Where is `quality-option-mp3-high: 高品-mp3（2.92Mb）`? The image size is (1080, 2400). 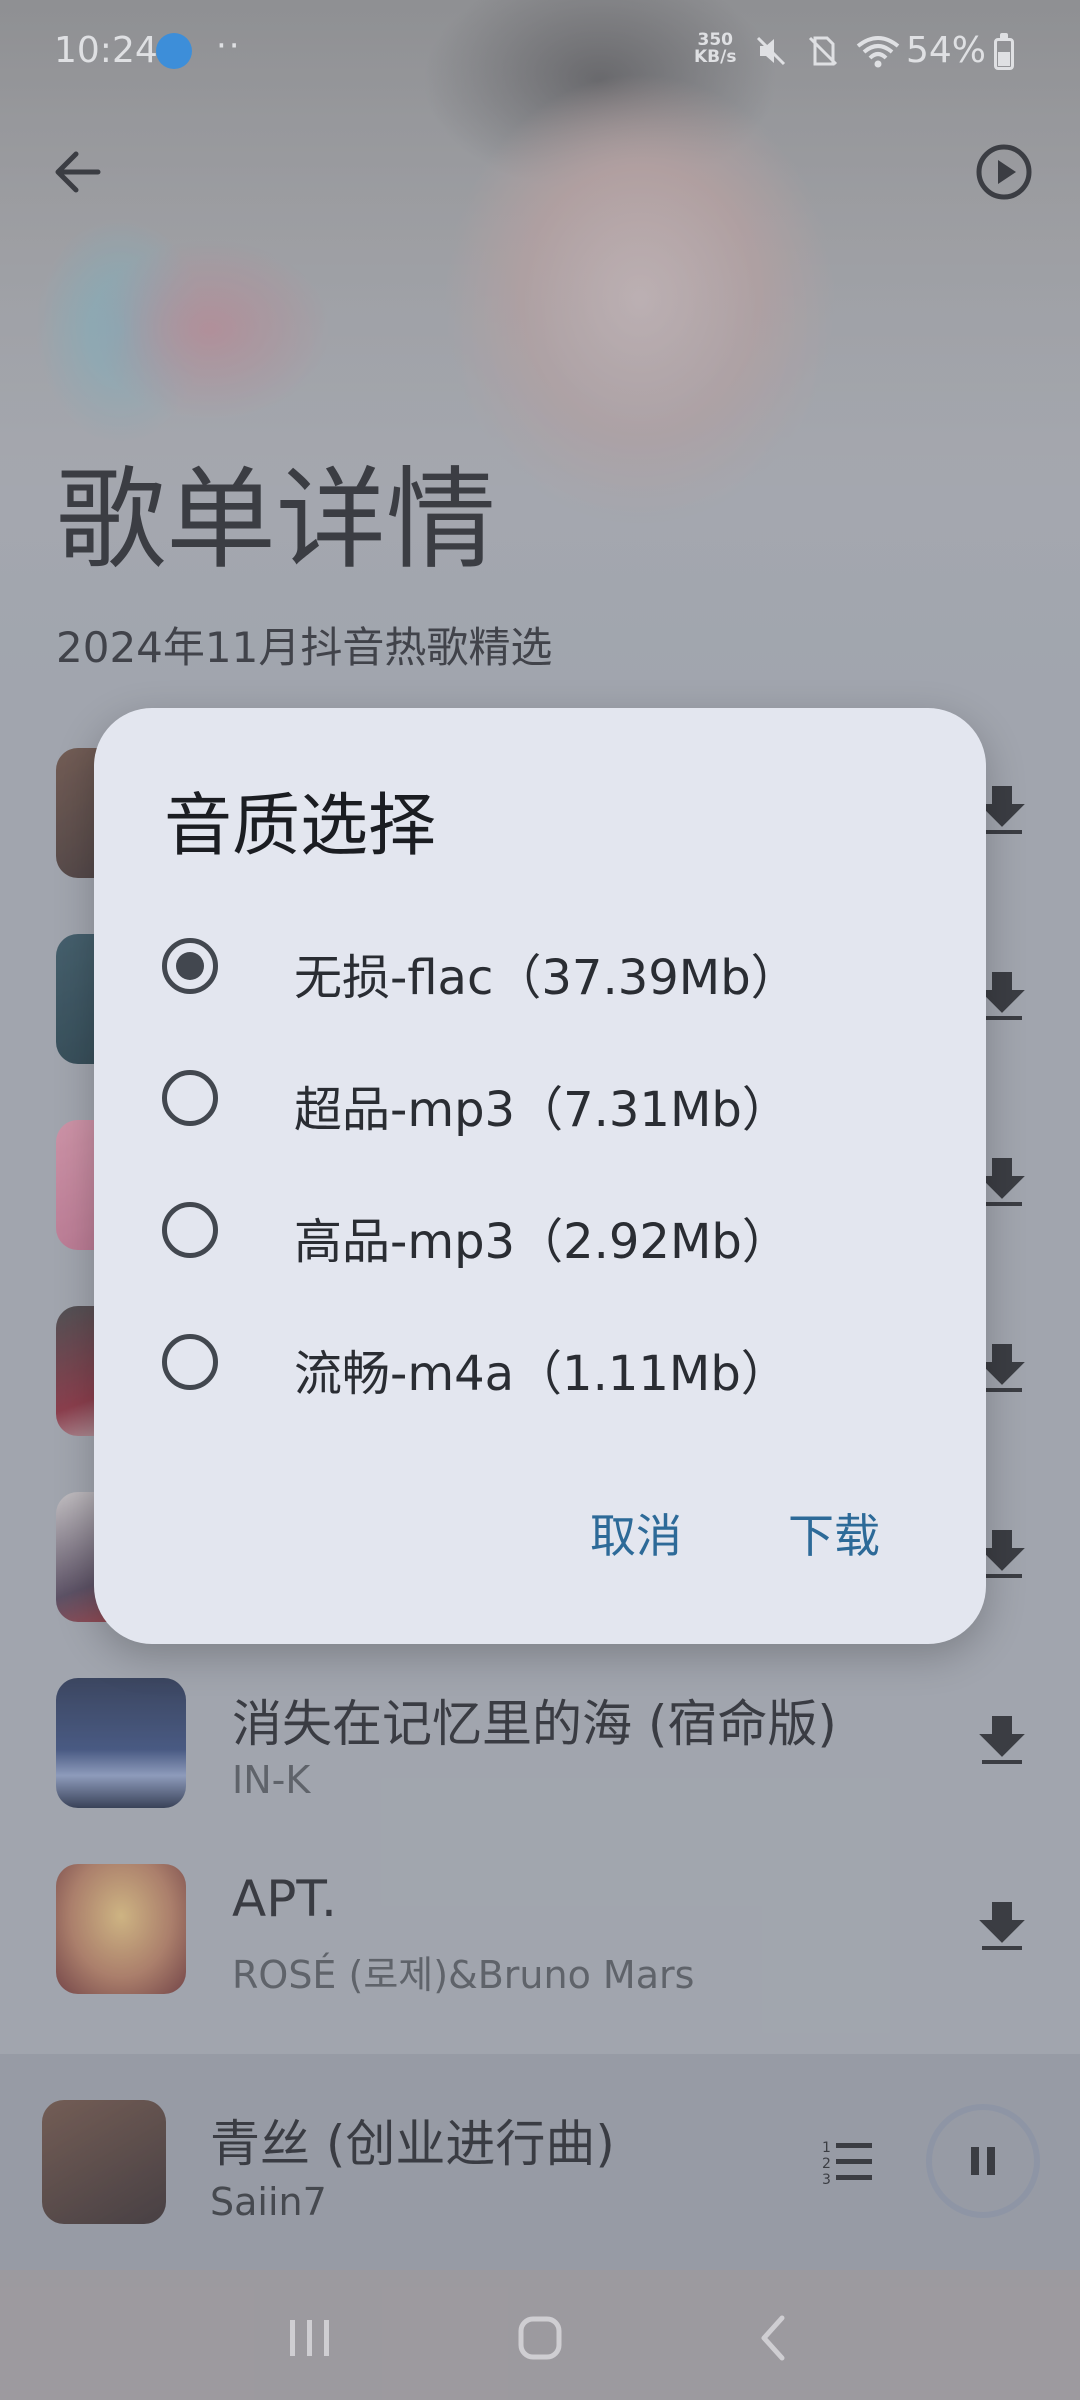 quality-option-mp3-high: 高品-mp3（2.92Mb） is located at coordinates (540, 1232).